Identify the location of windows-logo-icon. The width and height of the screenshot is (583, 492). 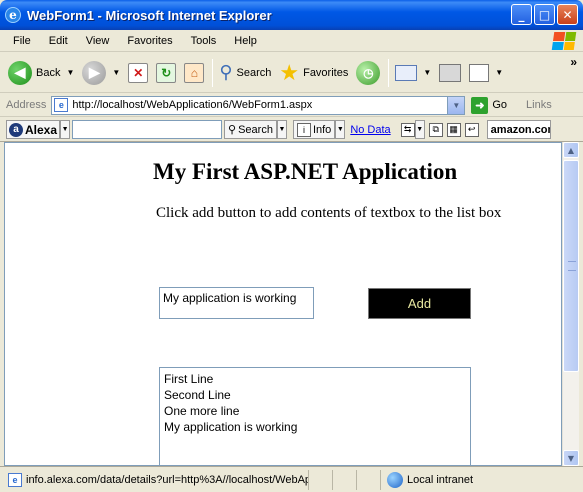
(564, 41).